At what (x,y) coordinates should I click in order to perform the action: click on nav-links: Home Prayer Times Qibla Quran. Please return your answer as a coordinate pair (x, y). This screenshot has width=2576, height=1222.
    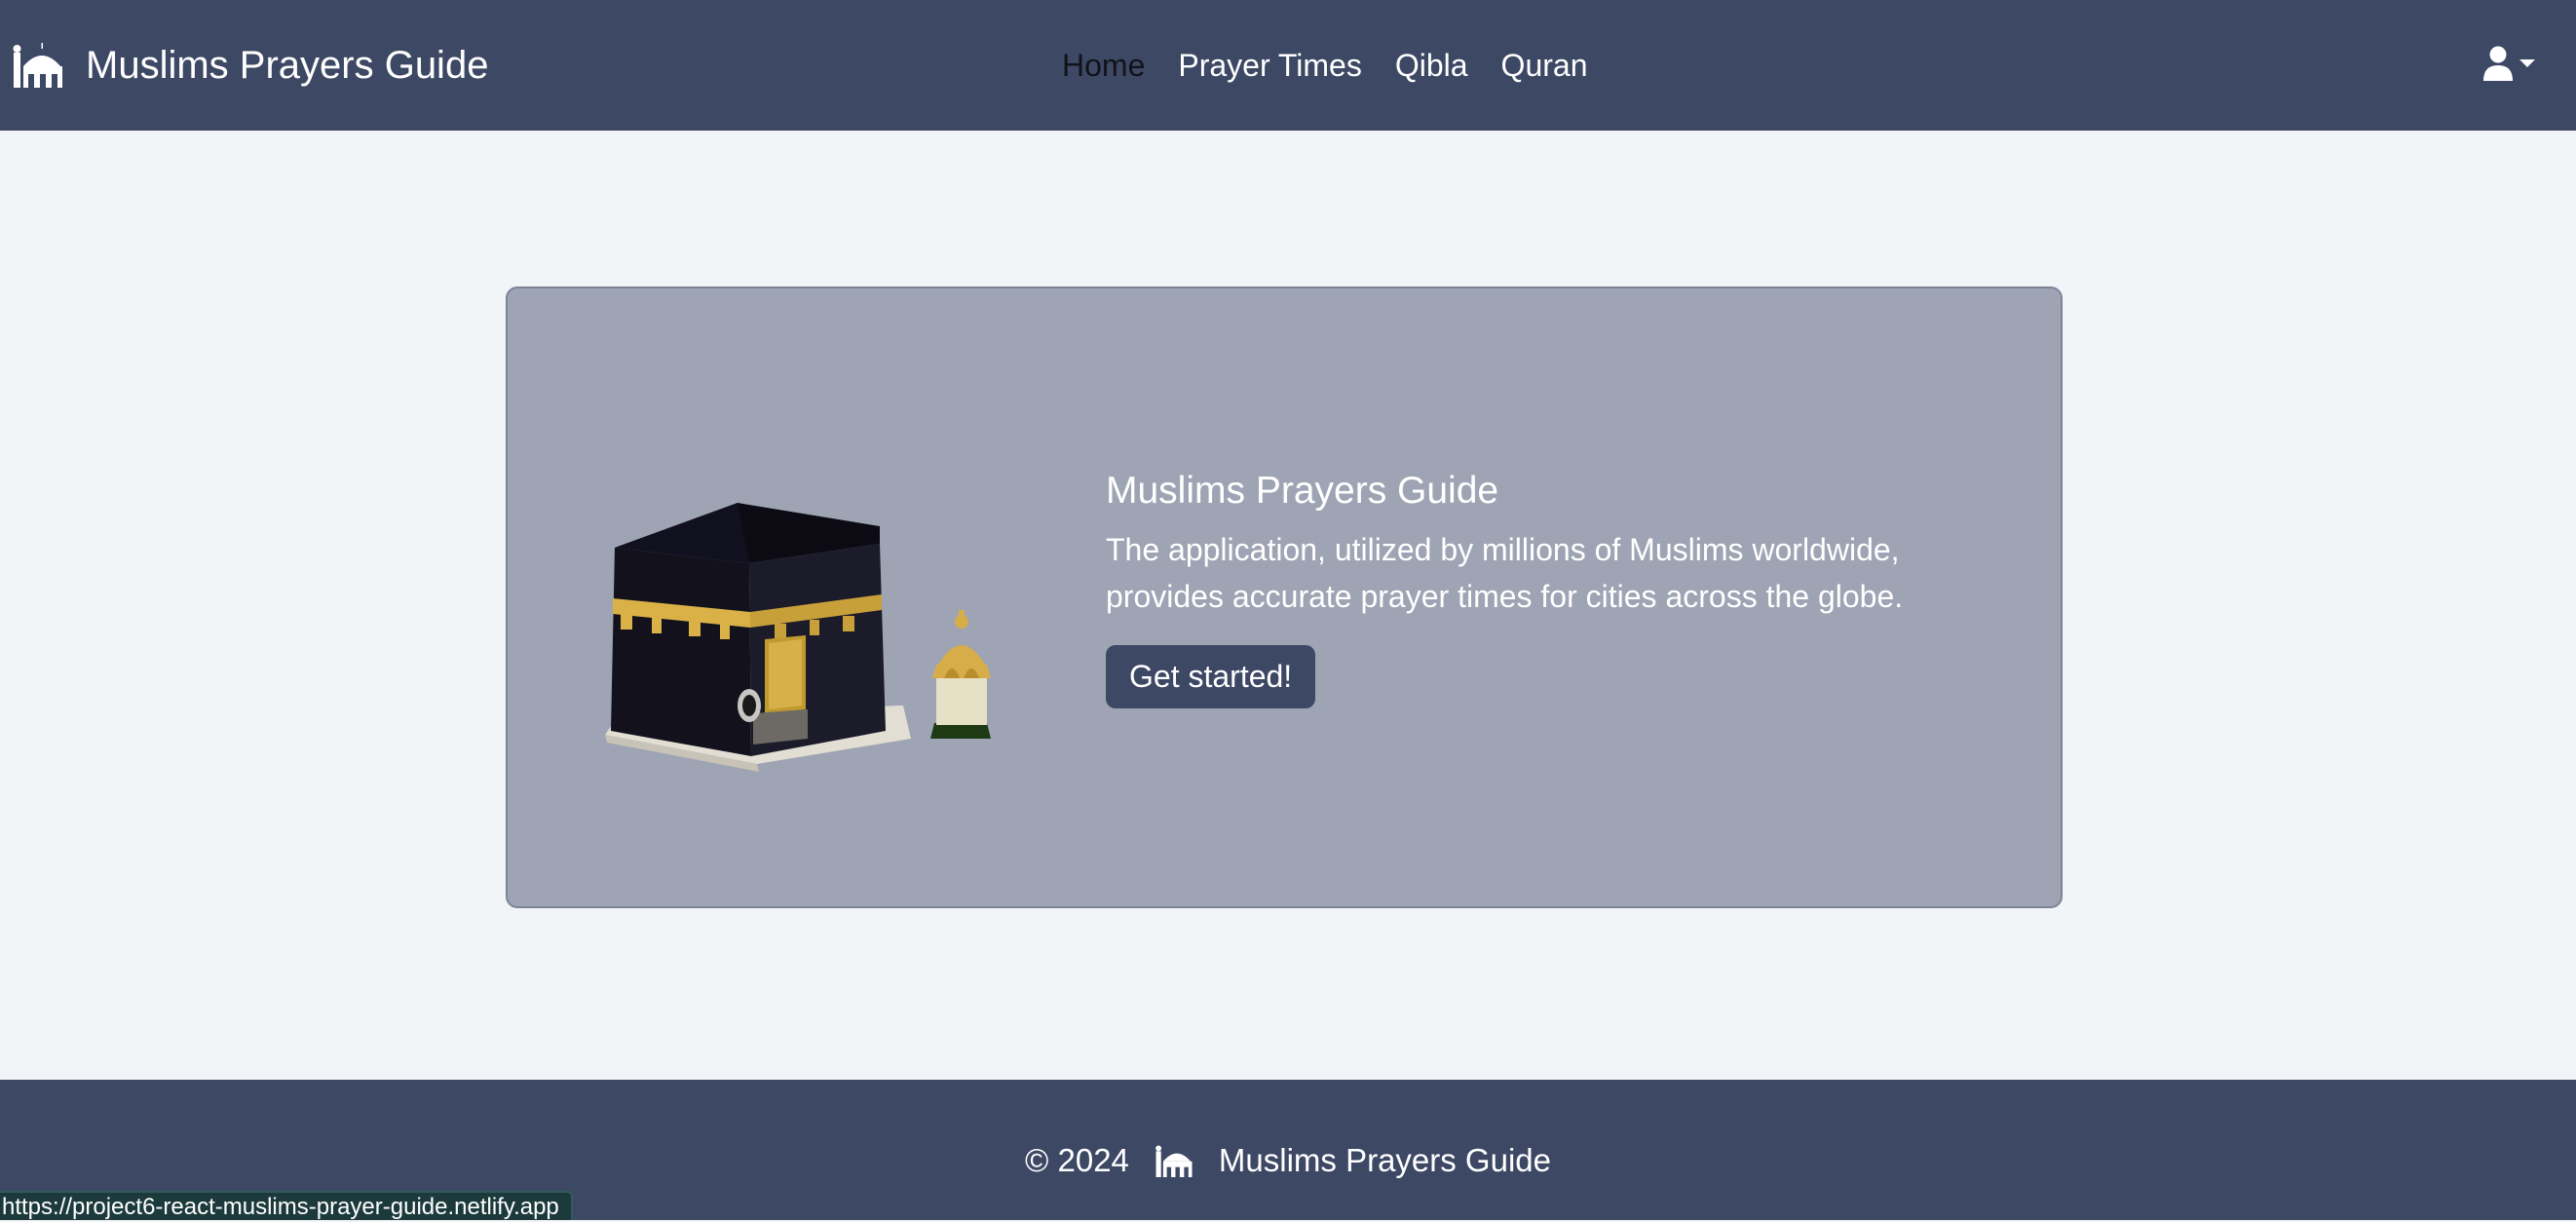
    Looking at the image, I should click on (1324, 65).